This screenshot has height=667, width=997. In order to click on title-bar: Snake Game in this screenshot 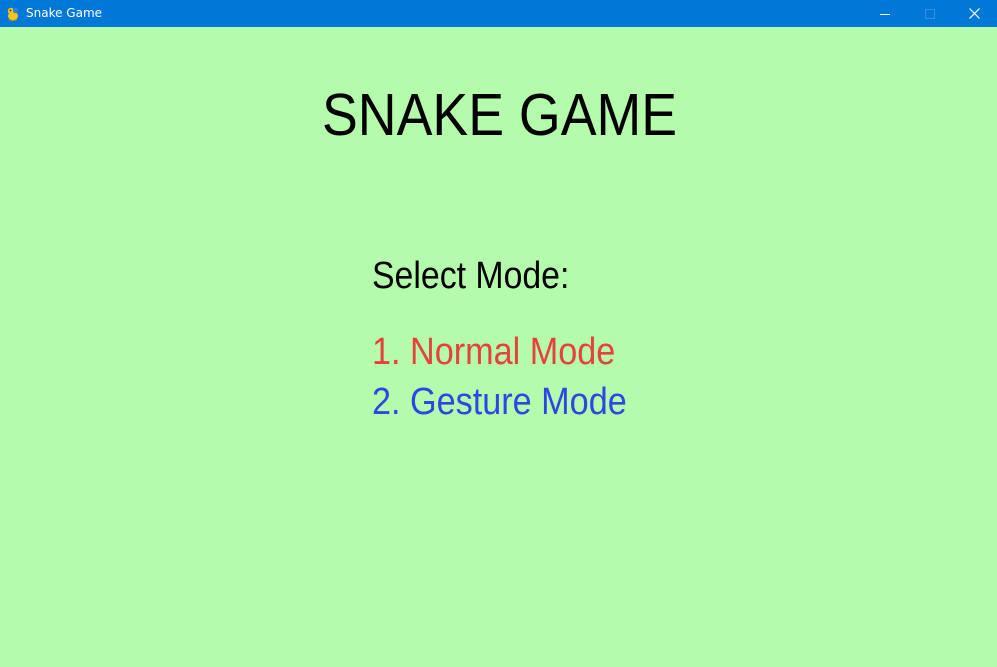, I will do `click(498, 13)`.